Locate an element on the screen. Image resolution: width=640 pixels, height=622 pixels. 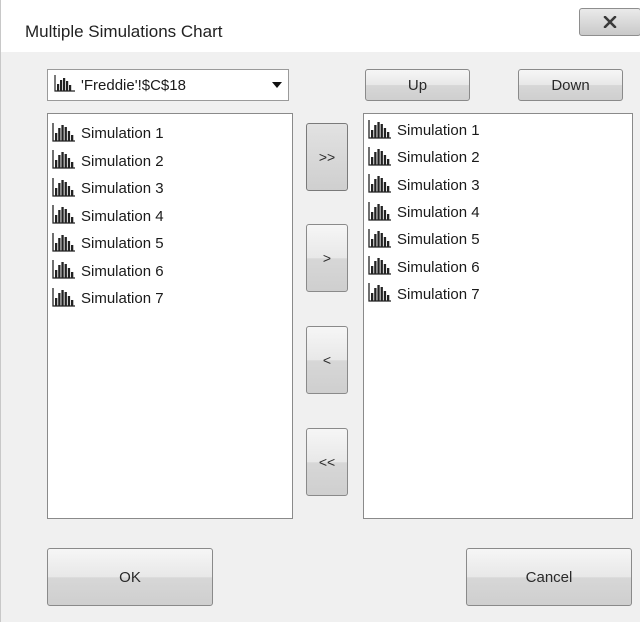
title-bar: Multiple Simulations Chart is located at coordinates (320, 26).